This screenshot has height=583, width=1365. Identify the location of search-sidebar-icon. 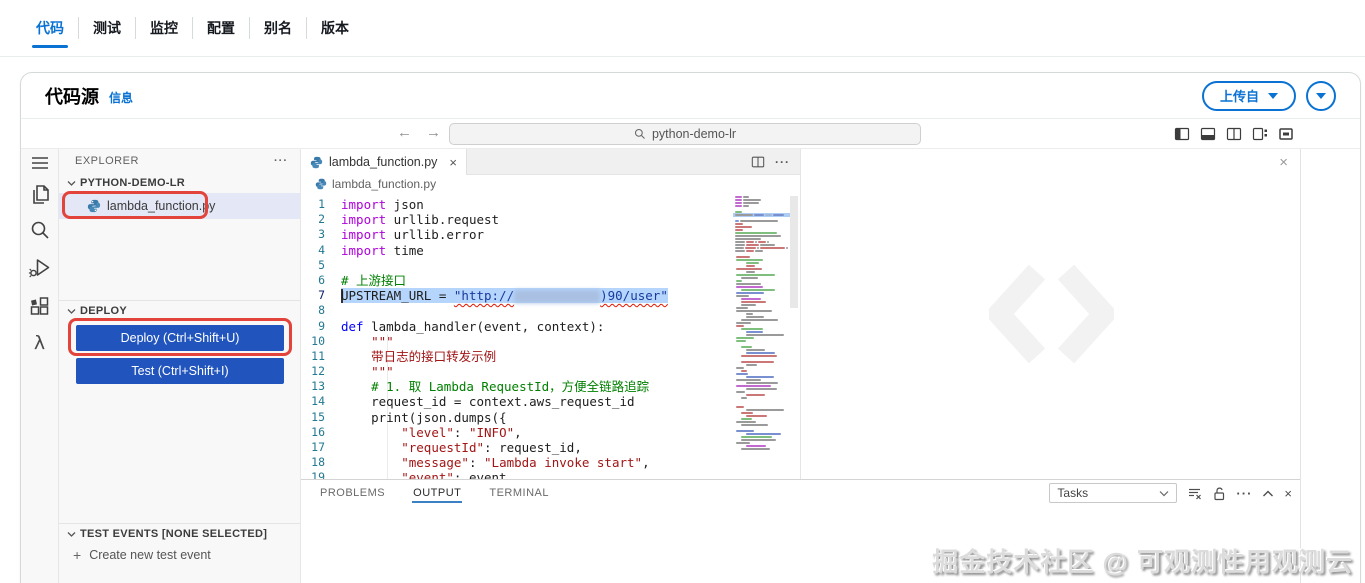
(40, 230).